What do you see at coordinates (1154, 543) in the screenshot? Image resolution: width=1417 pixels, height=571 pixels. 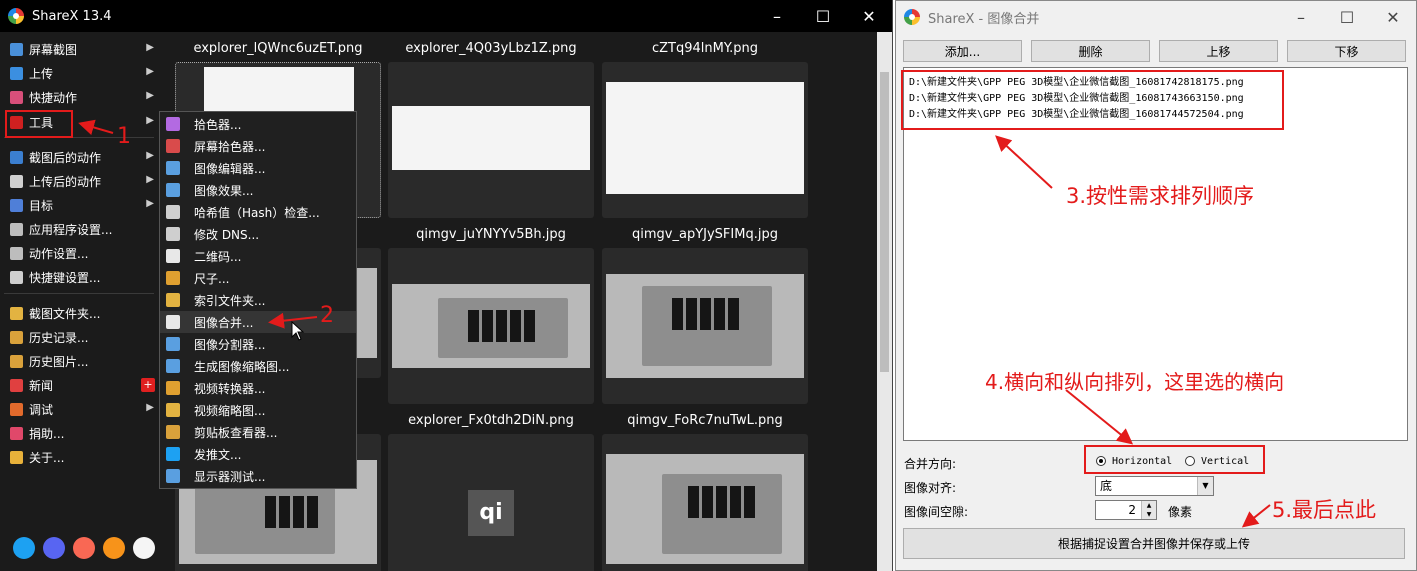 I see `combine-save-button: 根据捕捉设置合并图像并保存或上传` at bounding box center [1154, 543].